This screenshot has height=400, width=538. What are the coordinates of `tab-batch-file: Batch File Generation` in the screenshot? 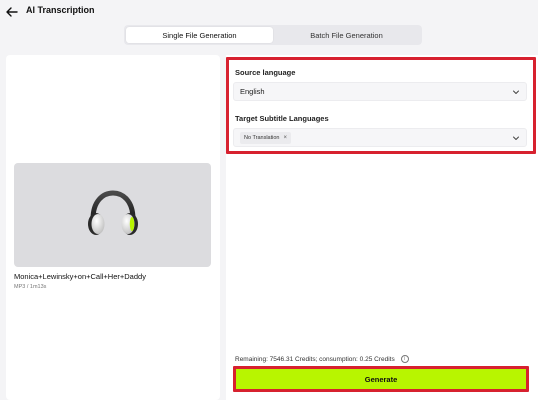 It's located at (346, 35).